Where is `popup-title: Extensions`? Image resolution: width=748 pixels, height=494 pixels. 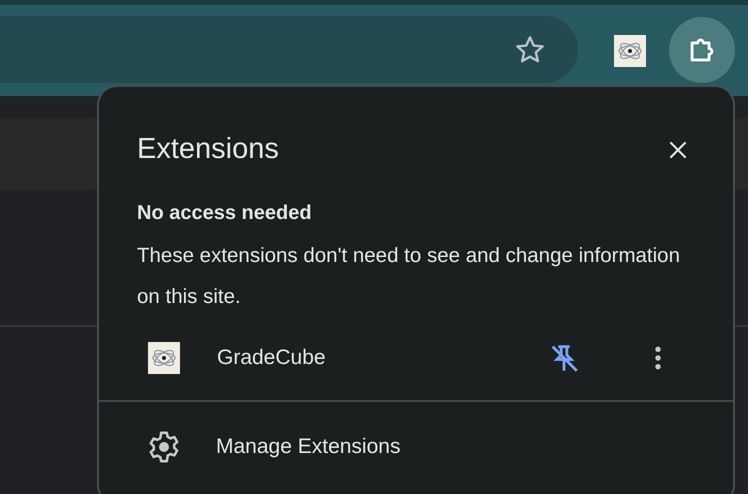
popup-title: Extensions is located at coordinates (208, 149).